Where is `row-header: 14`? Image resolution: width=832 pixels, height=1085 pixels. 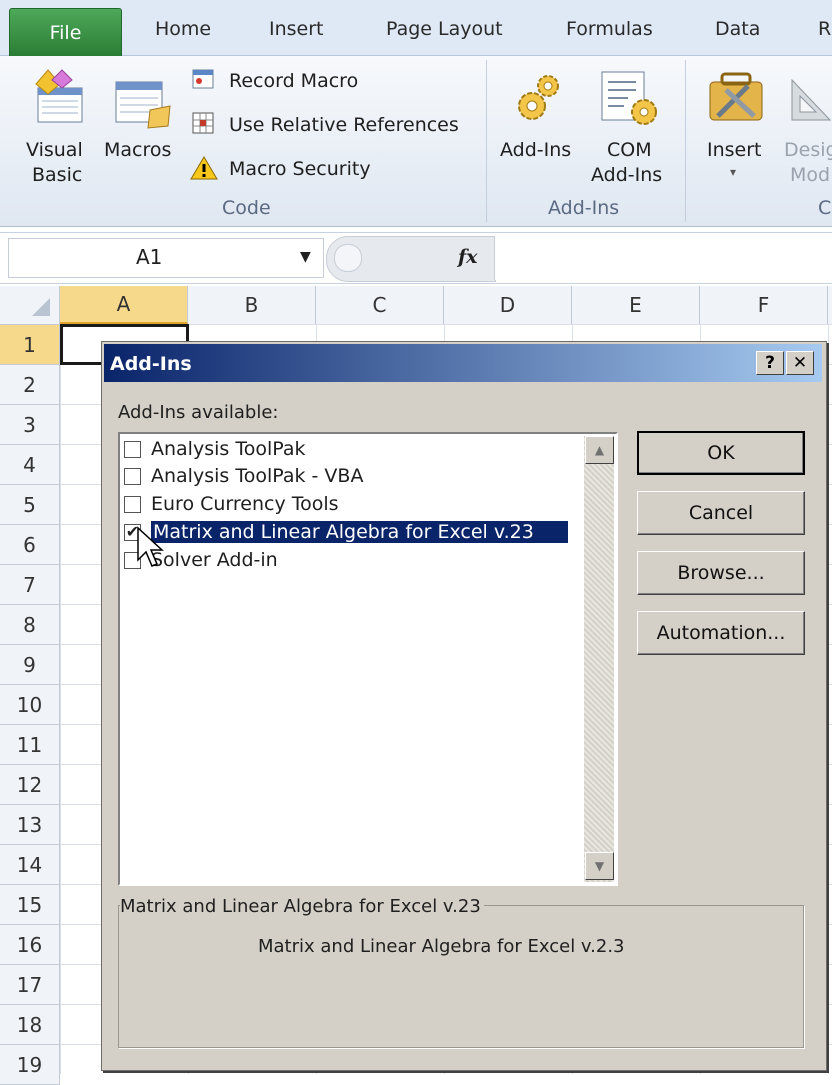 row-header: 14 is located at coordinates (30, 865).